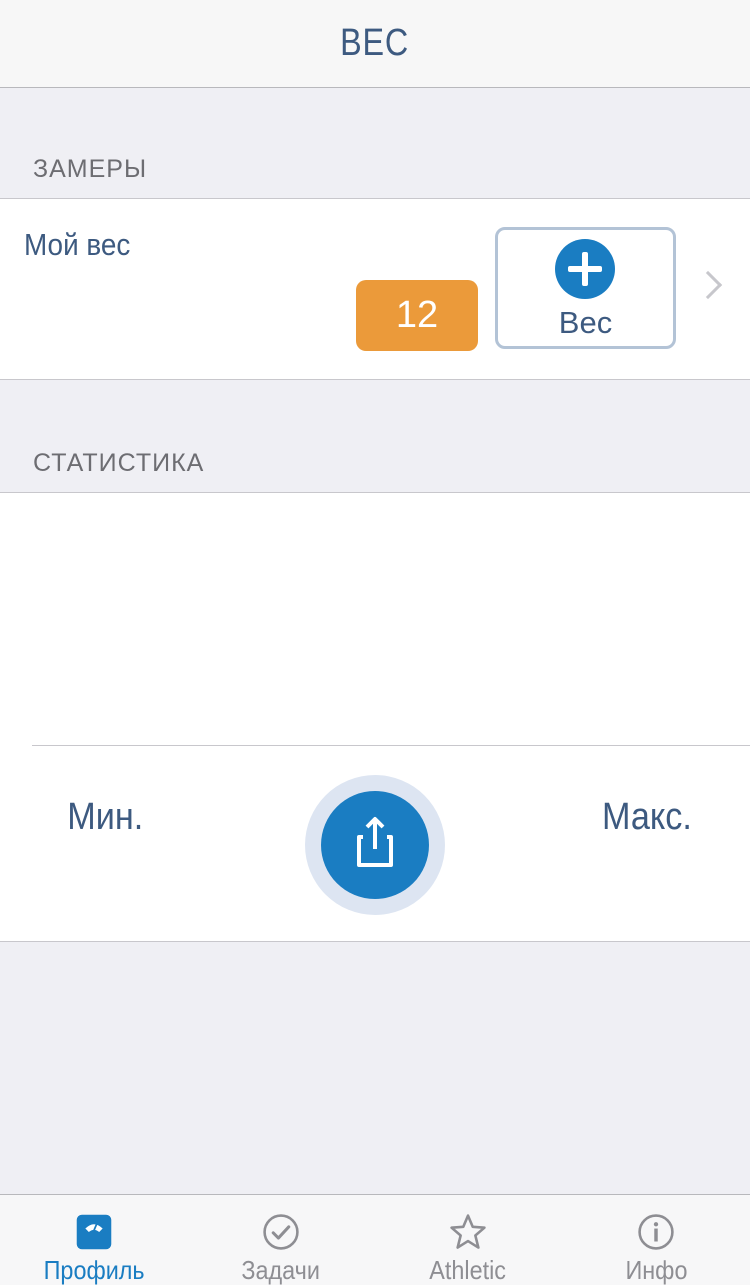 The width and height of the screenshot is (750, 1285). I want to click on share-icon, so click(375, 845).